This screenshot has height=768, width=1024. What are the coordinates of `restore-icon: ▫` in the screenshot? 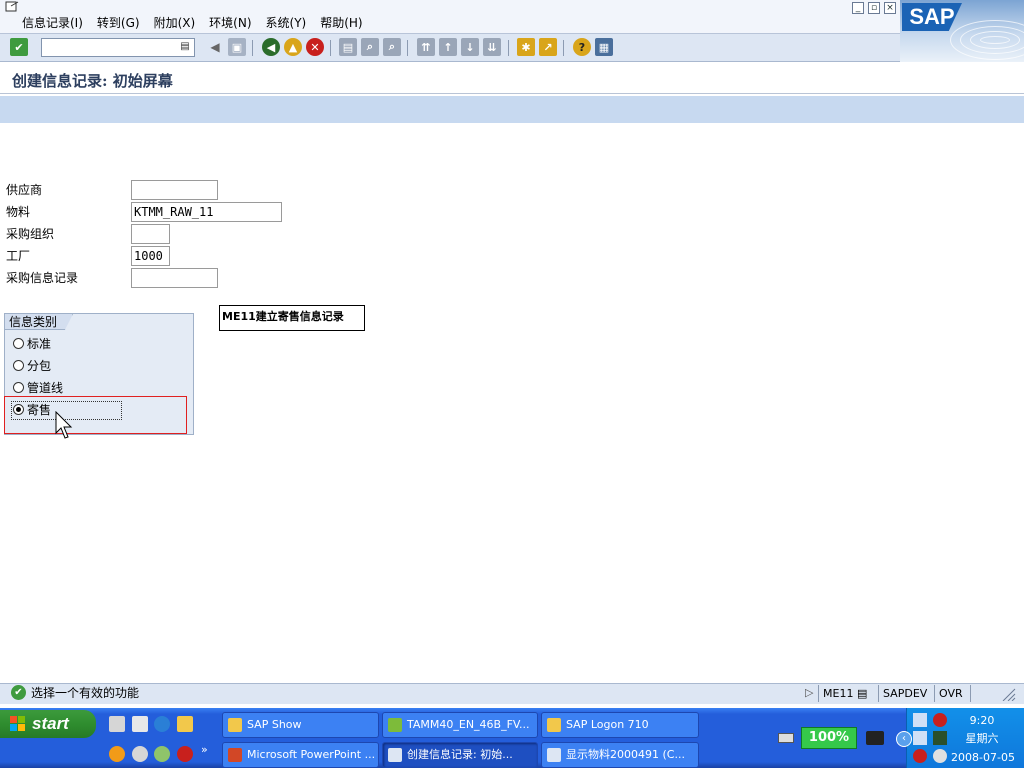 It's located at (874, 8).